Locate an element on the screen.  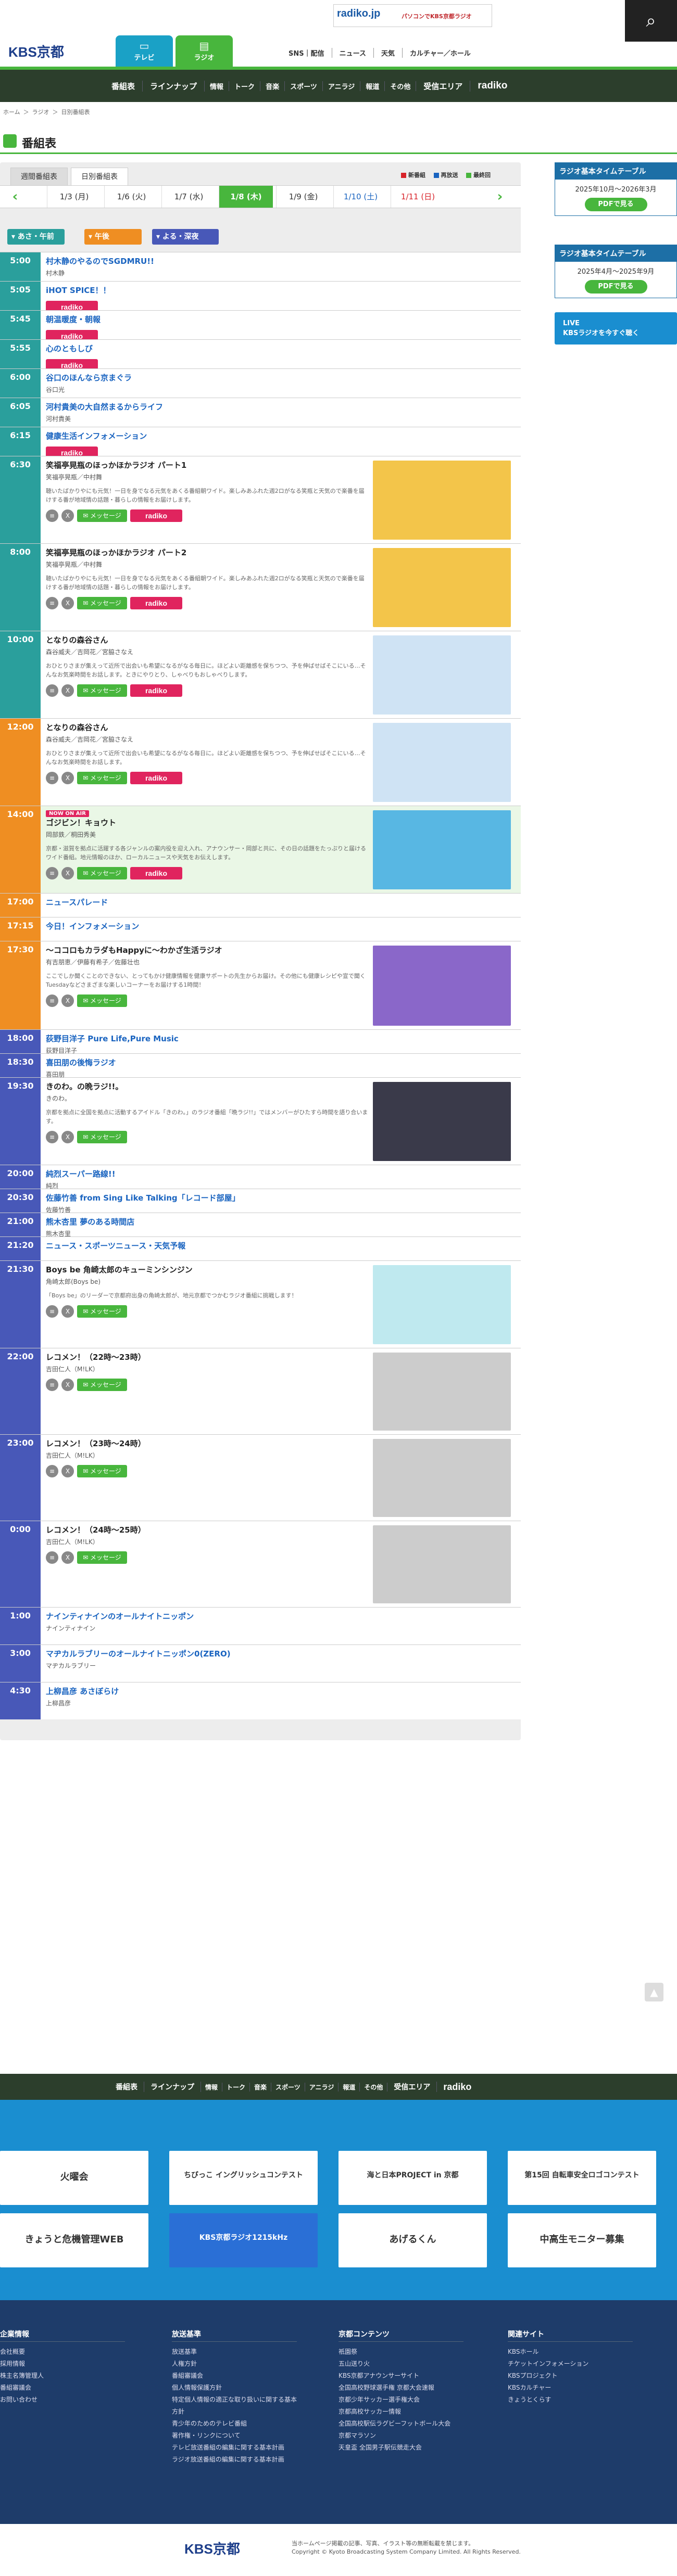
link-culture: カルチャー／ホール is located at coordinates (440, 53).